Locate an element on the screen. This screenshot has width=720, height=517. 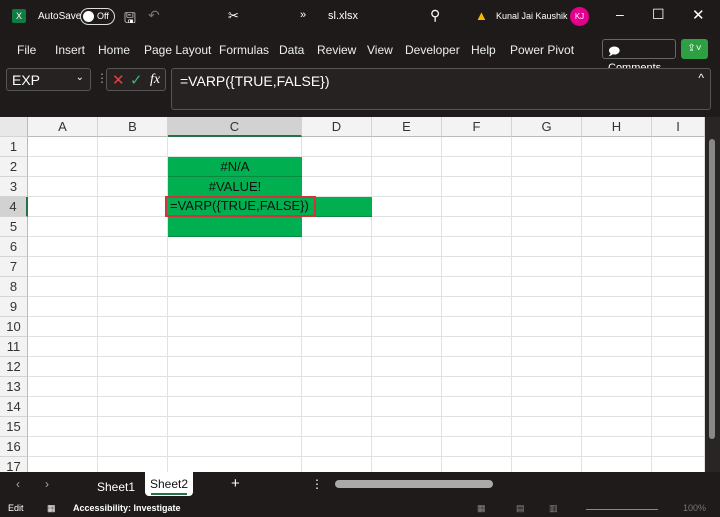
vertical-scrollbar is located at coordinates (712, 294).